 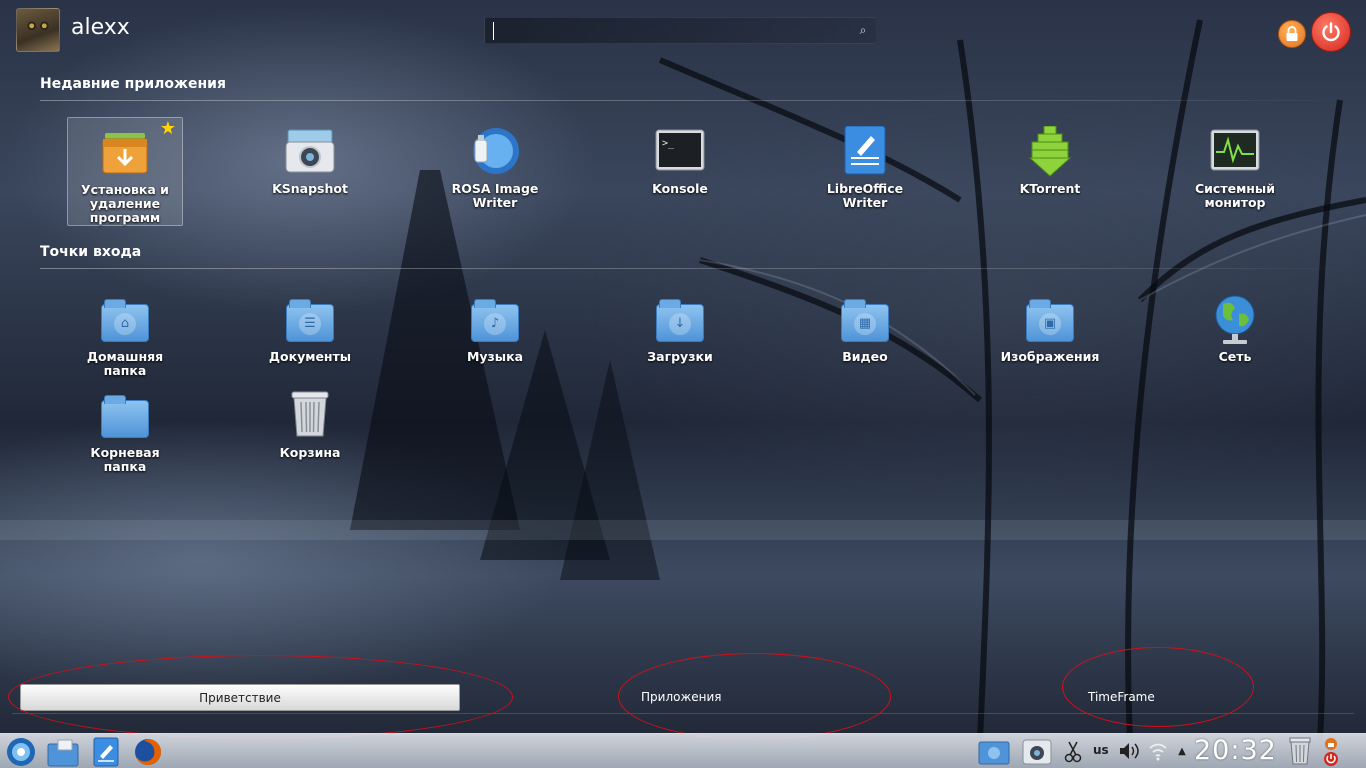 I want to click on screenshot-icon, so click(x=1037, y=752).